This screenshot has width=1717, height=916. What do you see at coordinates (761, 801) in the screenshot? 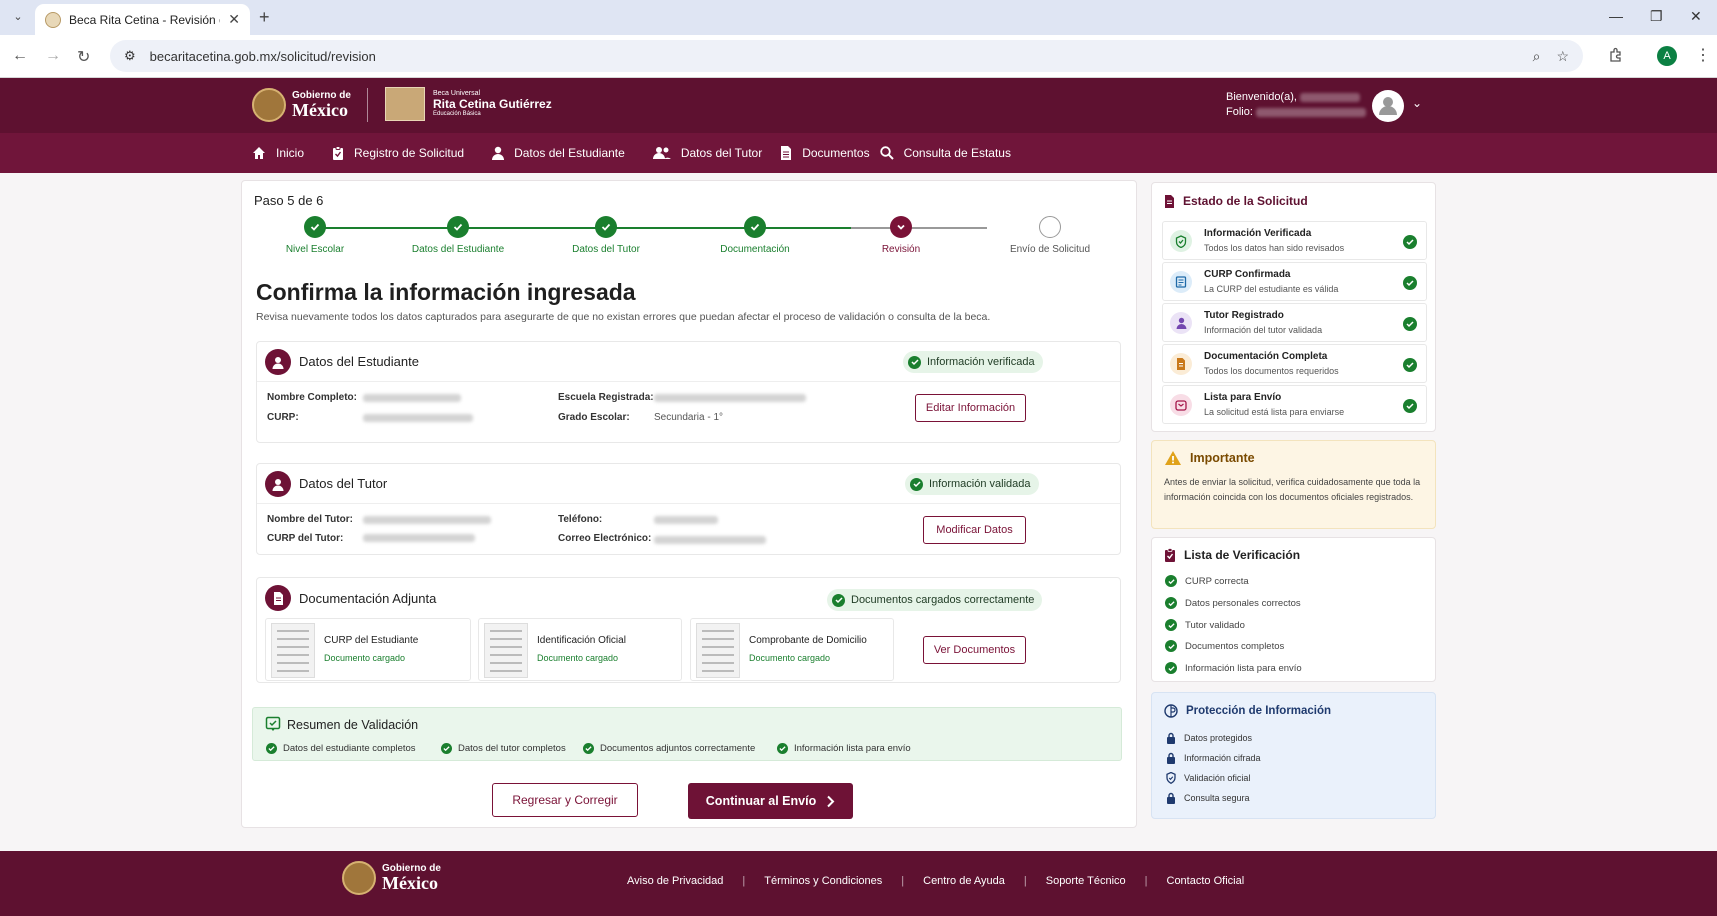
I see `continue-label: Continuar al Envío` at bounding box center [761, 801].